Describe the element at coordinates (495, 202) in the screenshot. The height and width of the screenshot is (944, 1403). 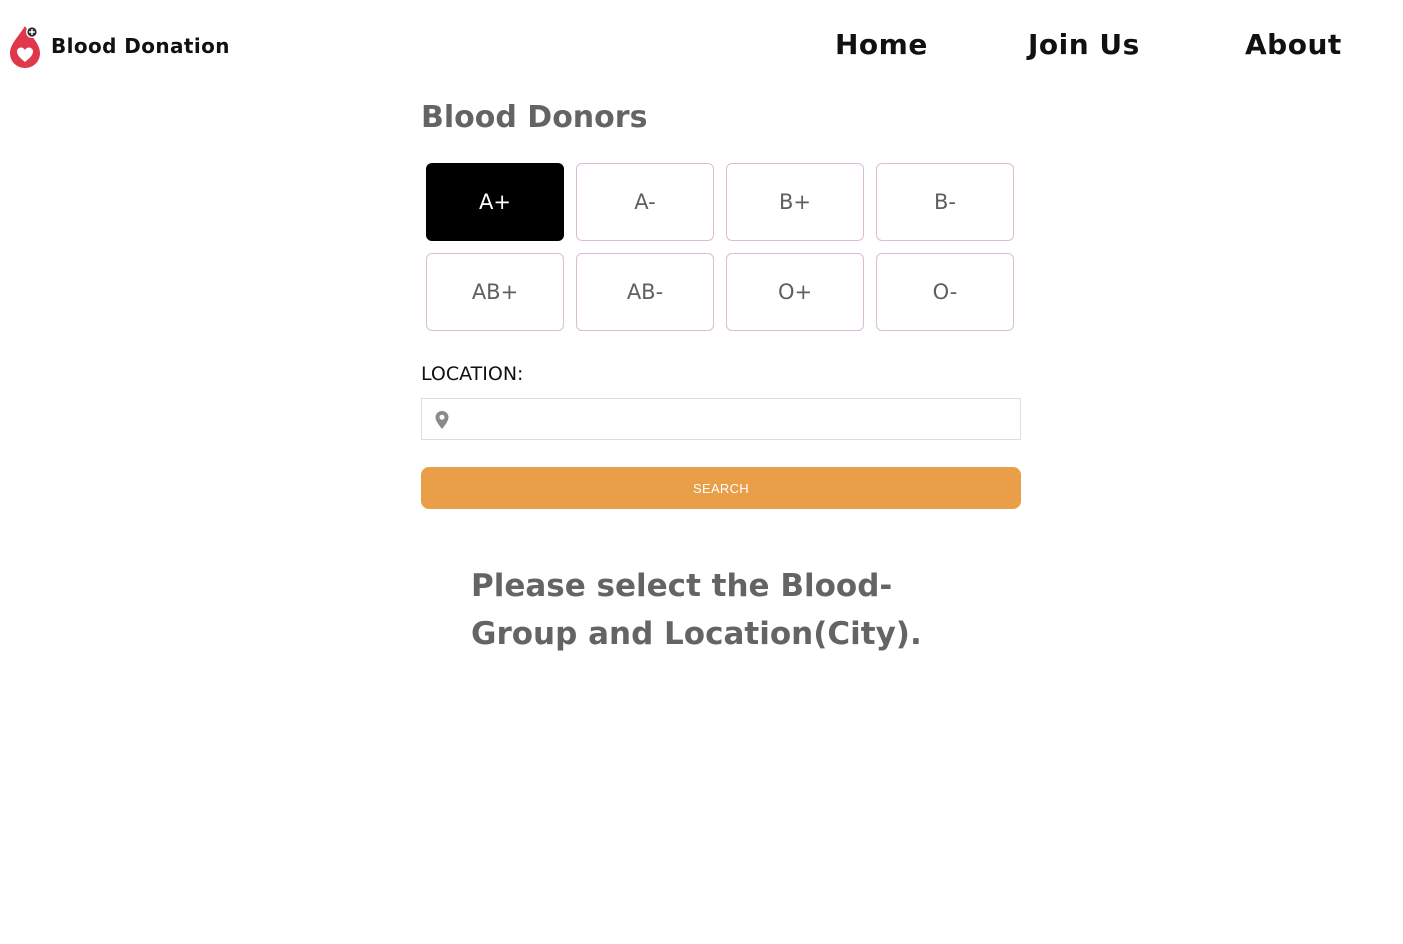
I see `blood-group-a-positive-button: A+` at that location.